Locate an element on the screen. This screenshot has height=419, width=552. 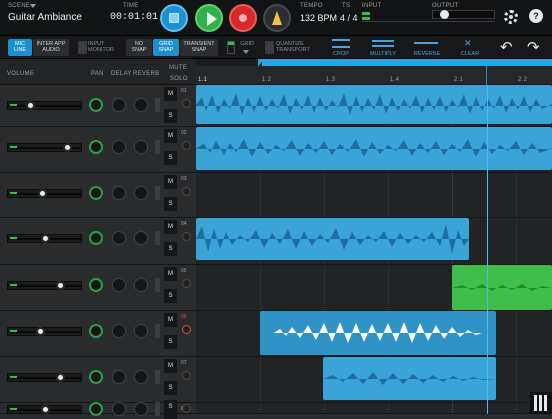
tempo-value: 132 BPM is located at coordinates (318, 18).